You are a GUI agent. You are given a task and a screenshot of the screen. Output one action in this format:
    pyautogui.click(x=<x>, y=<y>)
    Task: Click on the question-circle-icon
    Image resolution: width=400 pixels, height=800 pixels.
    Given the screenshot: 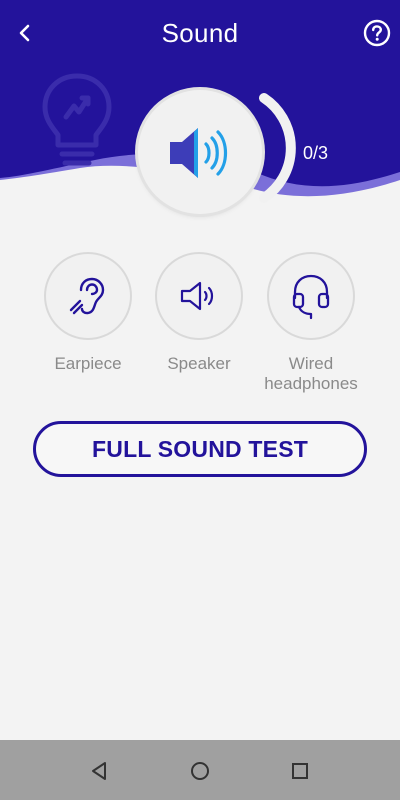 What is the action you would take?
    pyautogui.click(x=377, y=33)
    